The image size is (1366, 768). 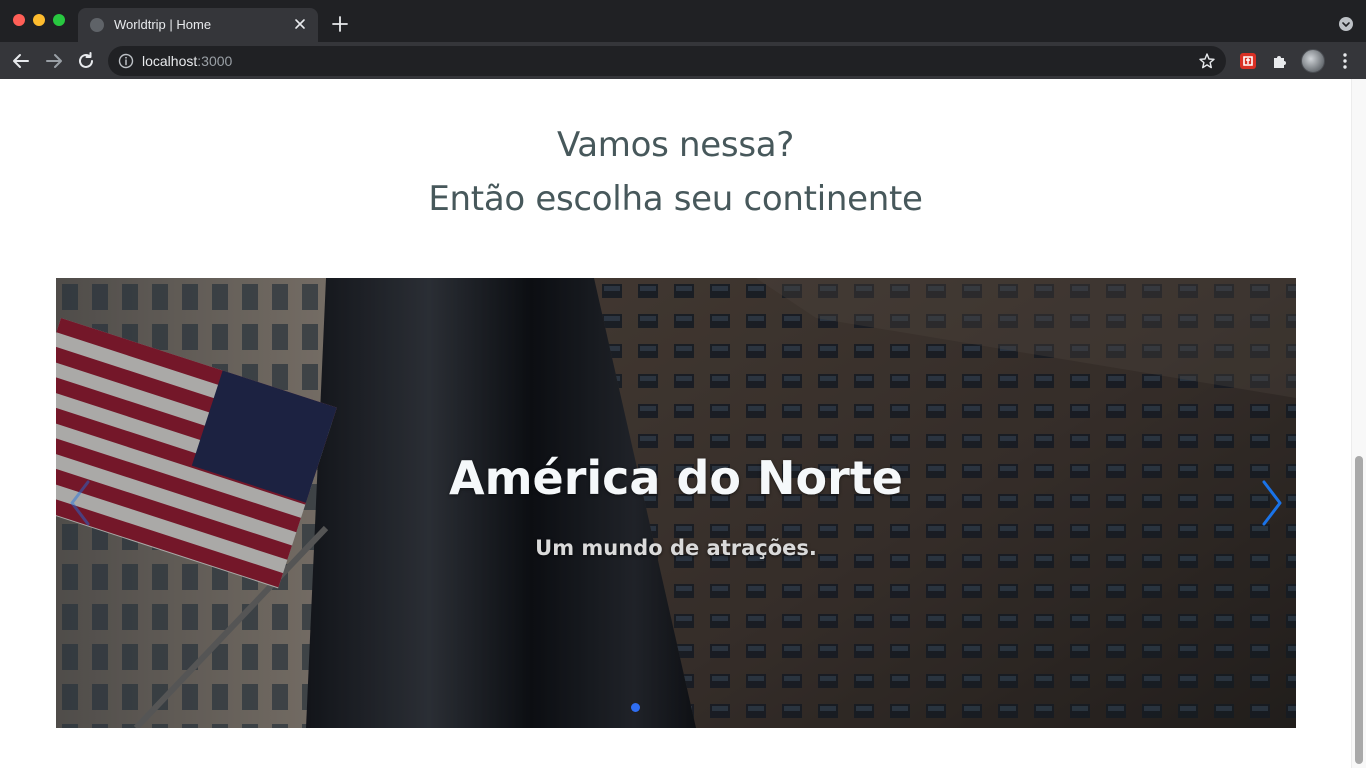 I want to click on url-text: localhost:3000, so click(x=187, y=61).